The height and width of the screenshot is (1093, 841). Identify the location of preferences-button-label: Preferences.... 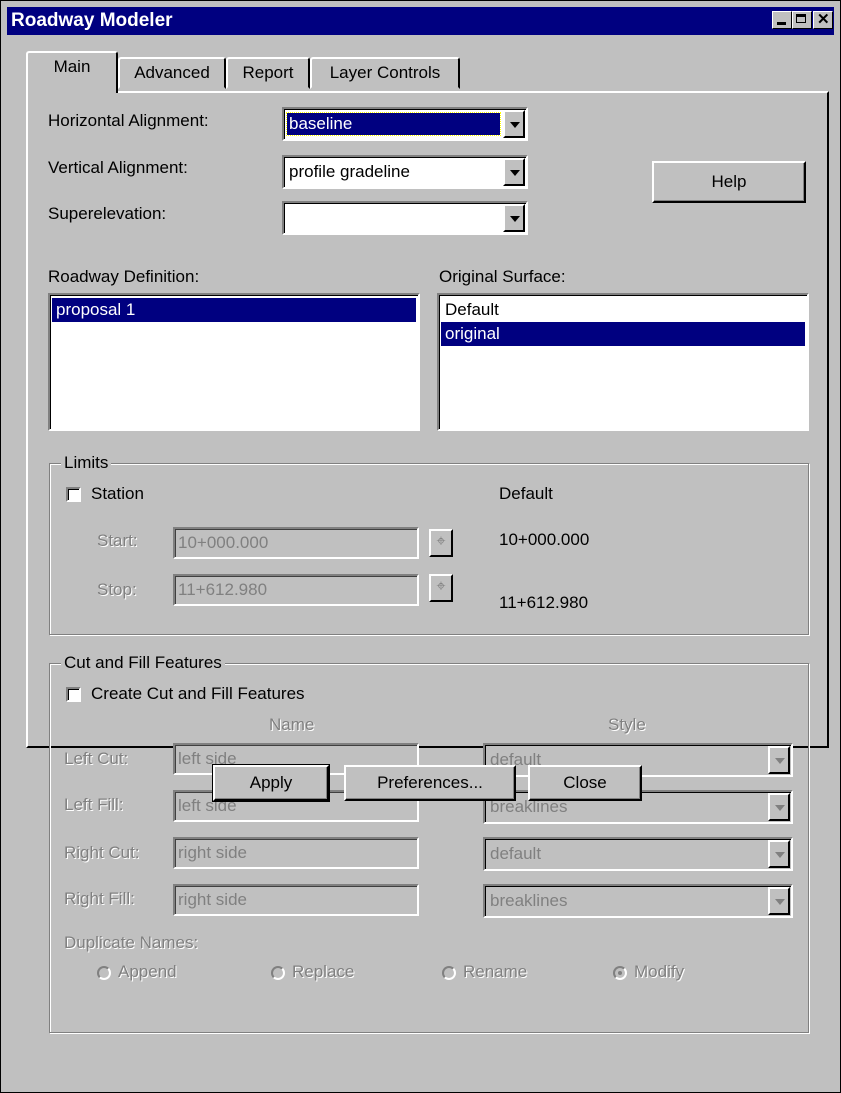
(430, 782).